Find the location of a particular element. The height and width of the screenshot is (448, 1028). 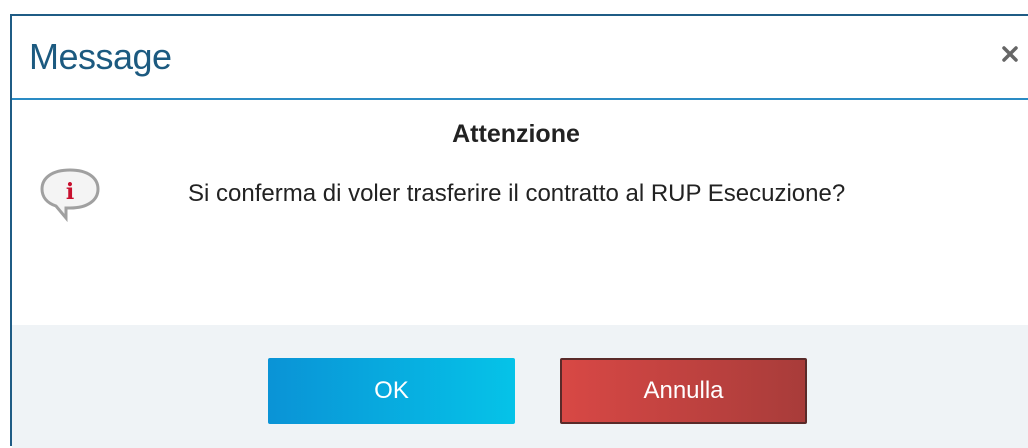

info-speech-bubble-icon: i is located at coordinates (70, 195).